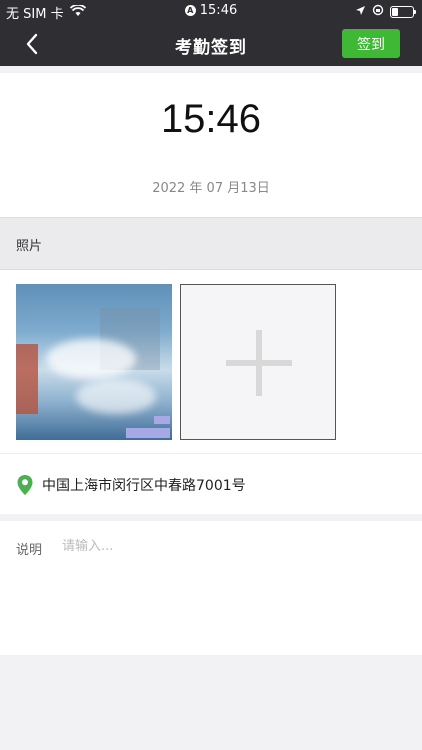 Image resolution: width=422 pixels, height=750 pixels. Describe the element at coordinates (211, 188) in the screenshot. I see `clock-date: 2022 年 07 月13日` at that location.